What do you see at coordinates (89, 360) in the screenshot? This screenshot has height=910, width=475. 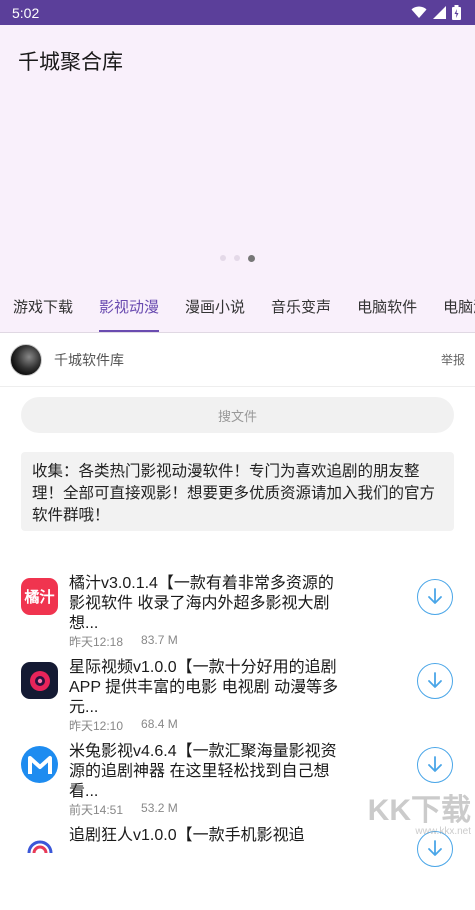 I see `author-name: 千城软件库` at bounding box center [89, 360].